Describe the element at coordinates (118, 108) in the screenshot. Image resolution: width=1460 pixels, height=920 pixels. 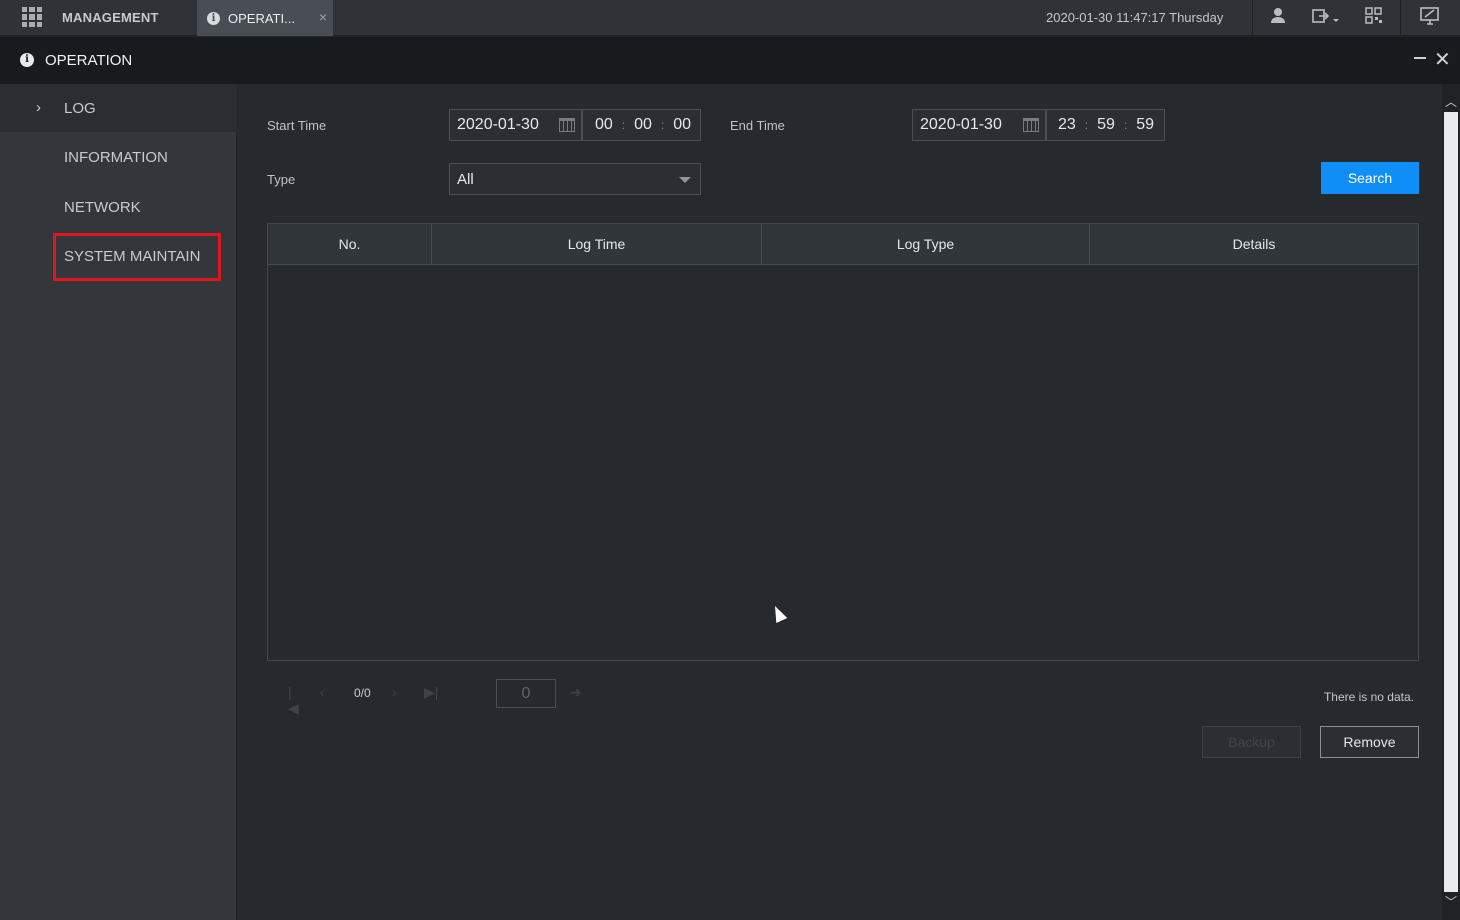
I see `sidebar-item-log: › LOG` at that location.